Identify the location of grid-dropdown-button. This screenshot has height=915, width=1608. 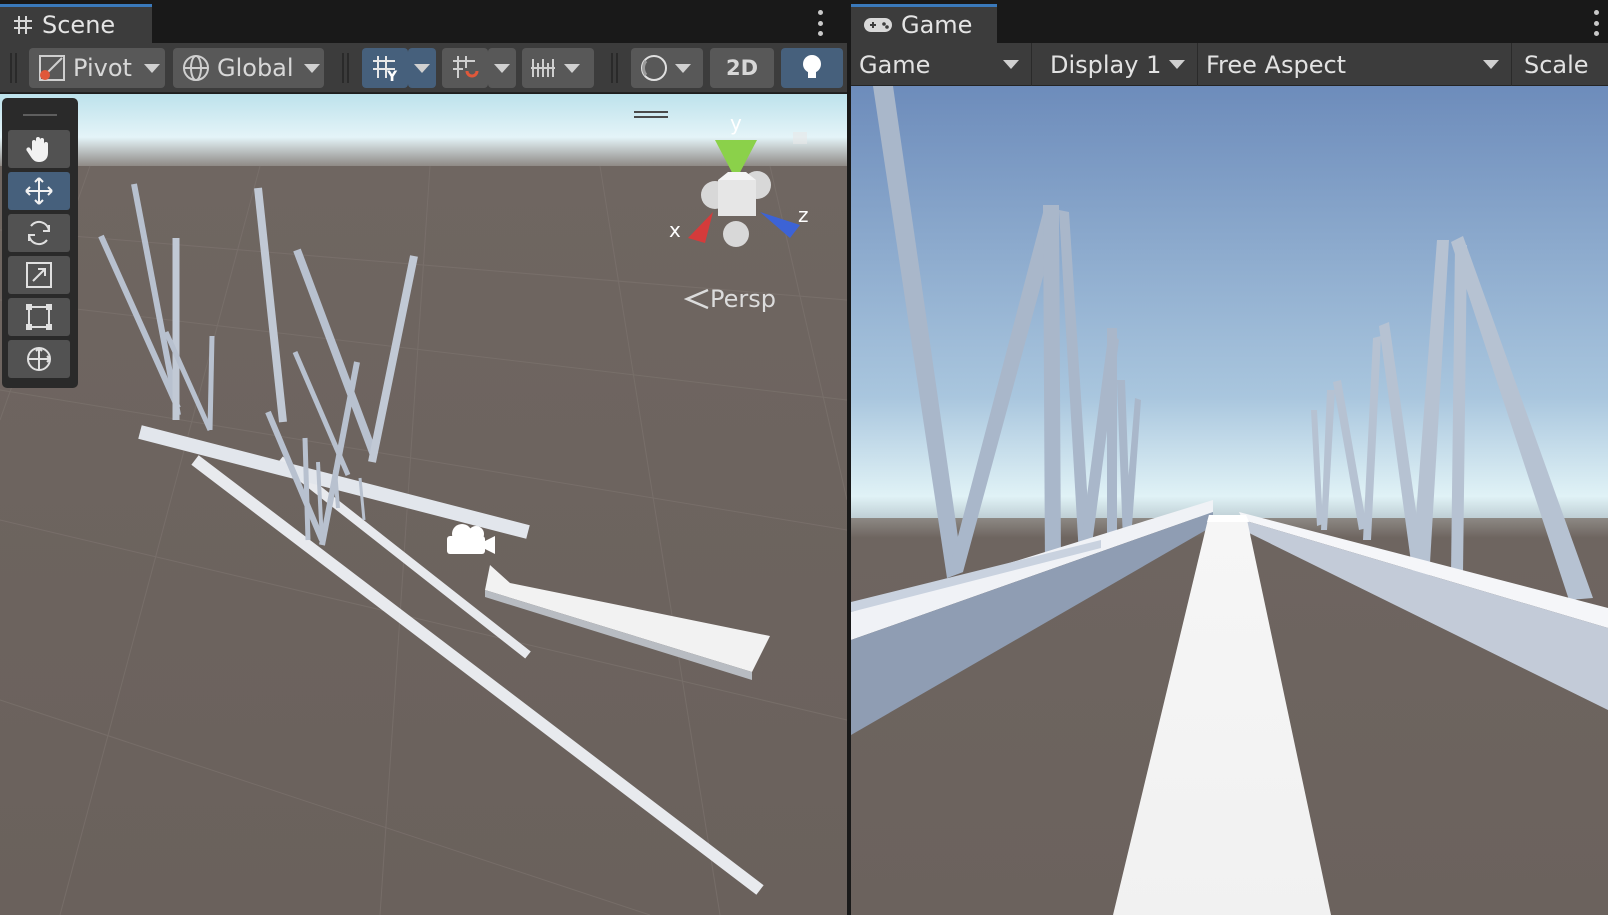
(422, 68).